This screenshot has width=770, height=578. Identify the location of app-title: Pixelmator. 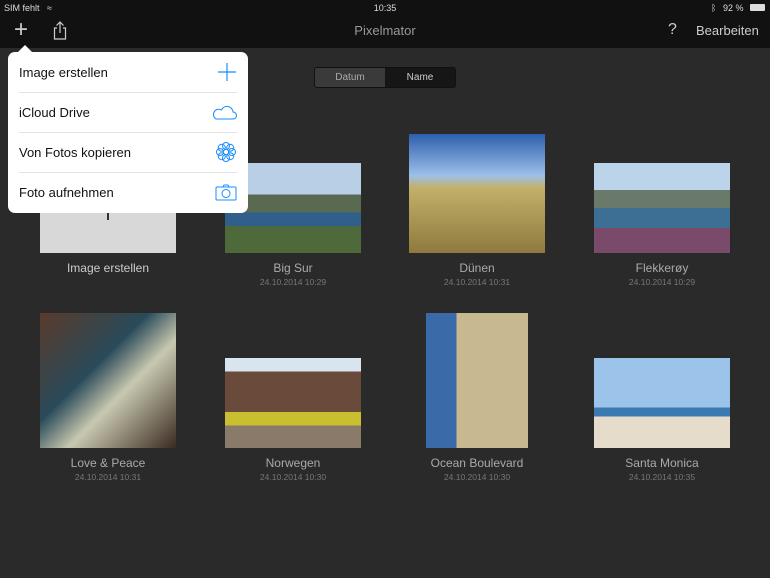
(385, 30).